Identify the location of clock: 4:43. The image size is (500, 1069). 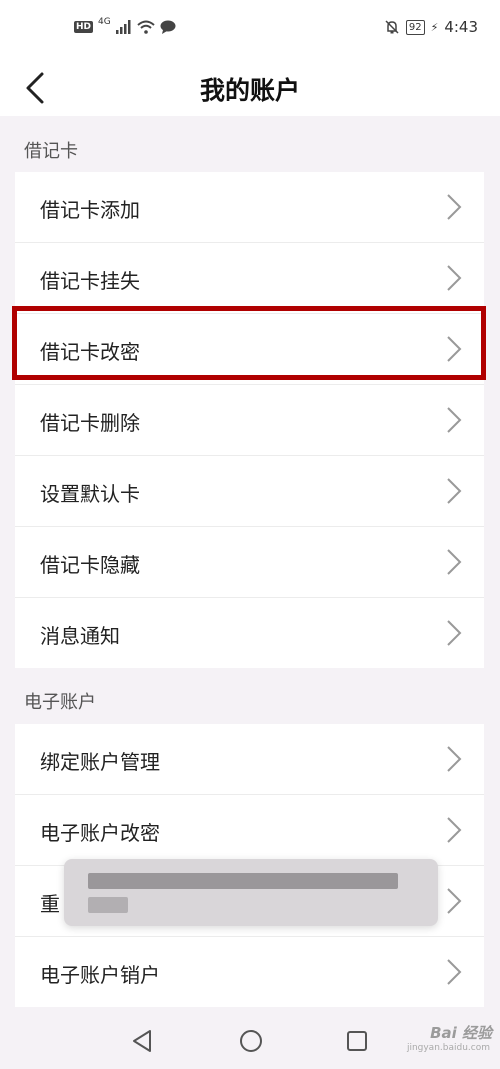
(461, 27).